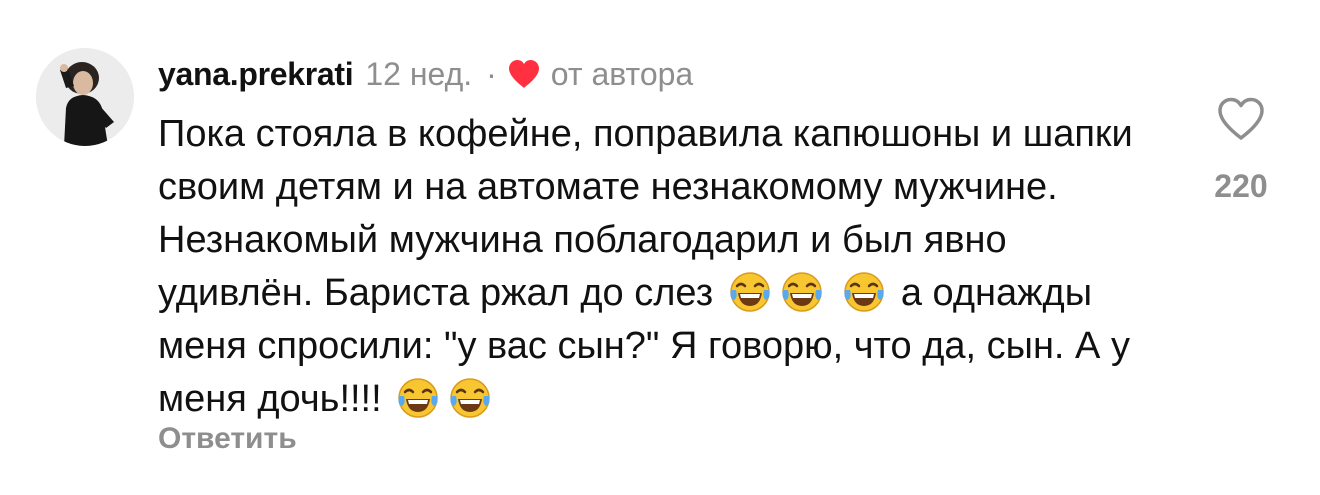 The width and height of the screenshot is (1320, 495). I want to click on heart-outline-icon, so click(1241, 119).